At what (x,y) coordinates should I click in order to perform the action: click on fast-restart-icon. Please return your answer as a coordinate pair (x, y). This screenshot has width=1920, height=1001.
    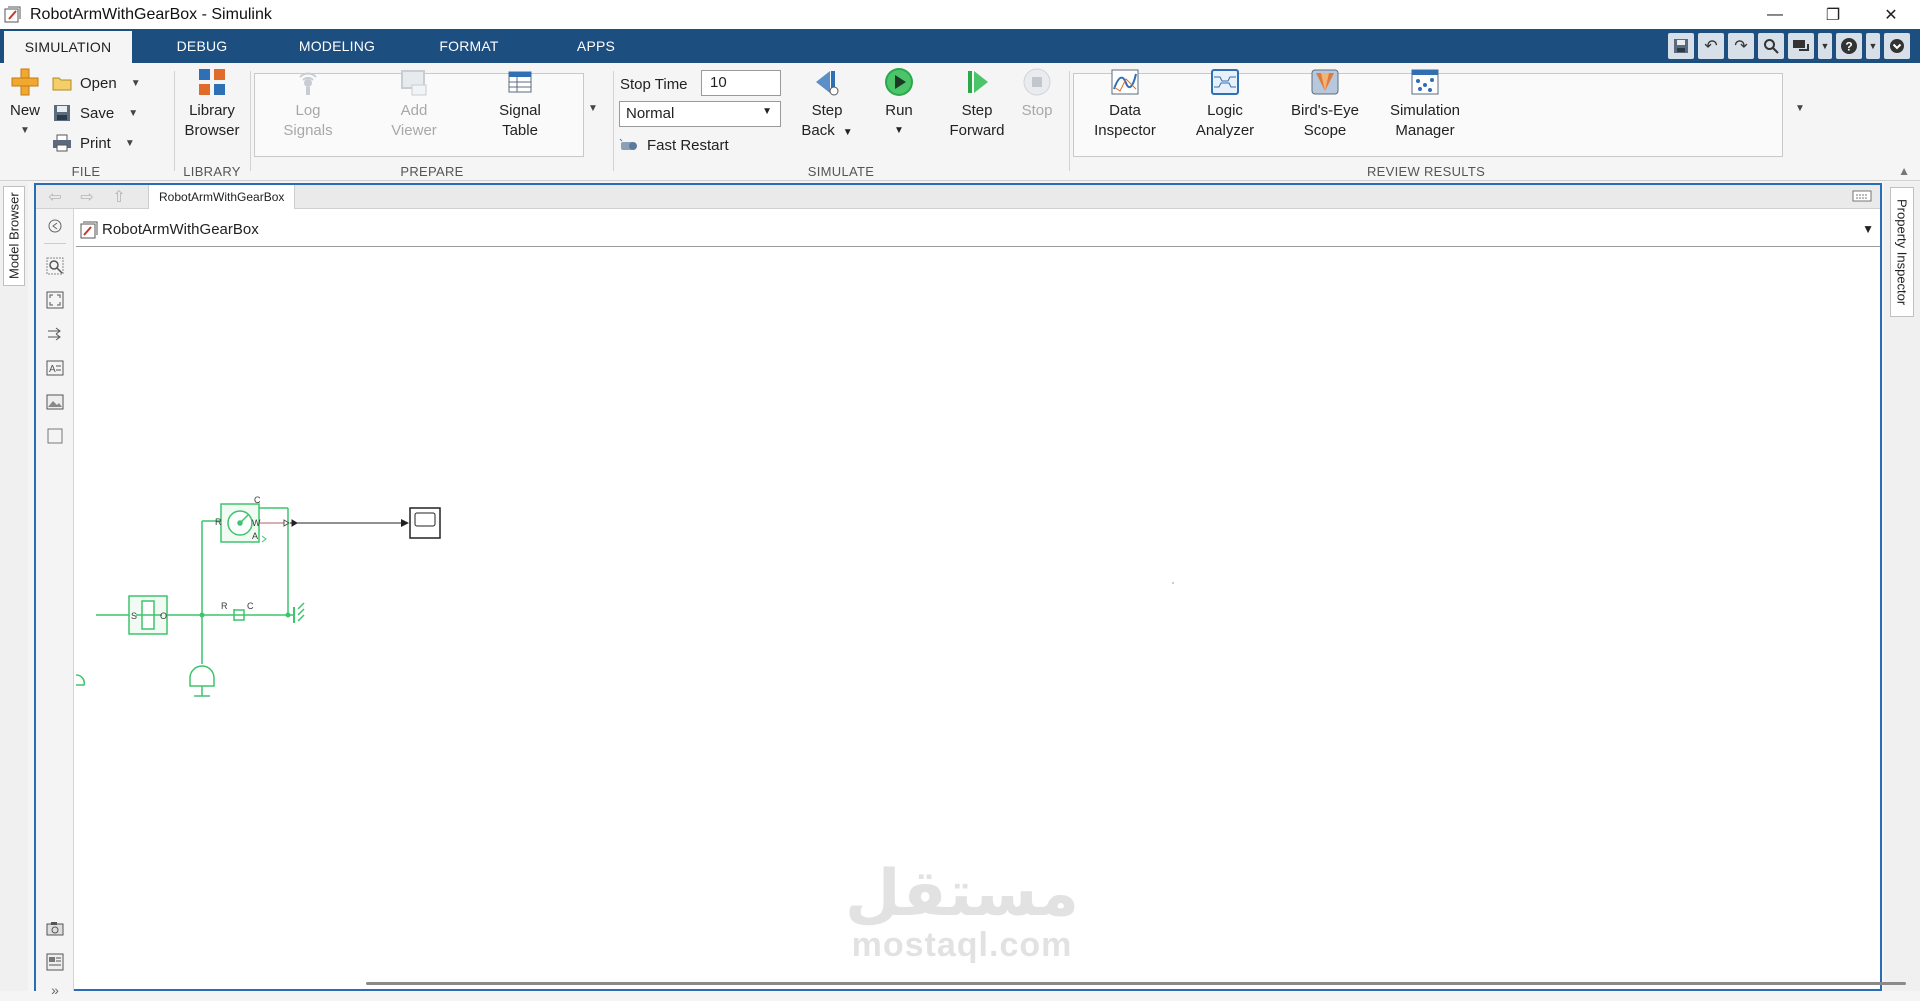
    Looking at the image, I should click on (629, 145).